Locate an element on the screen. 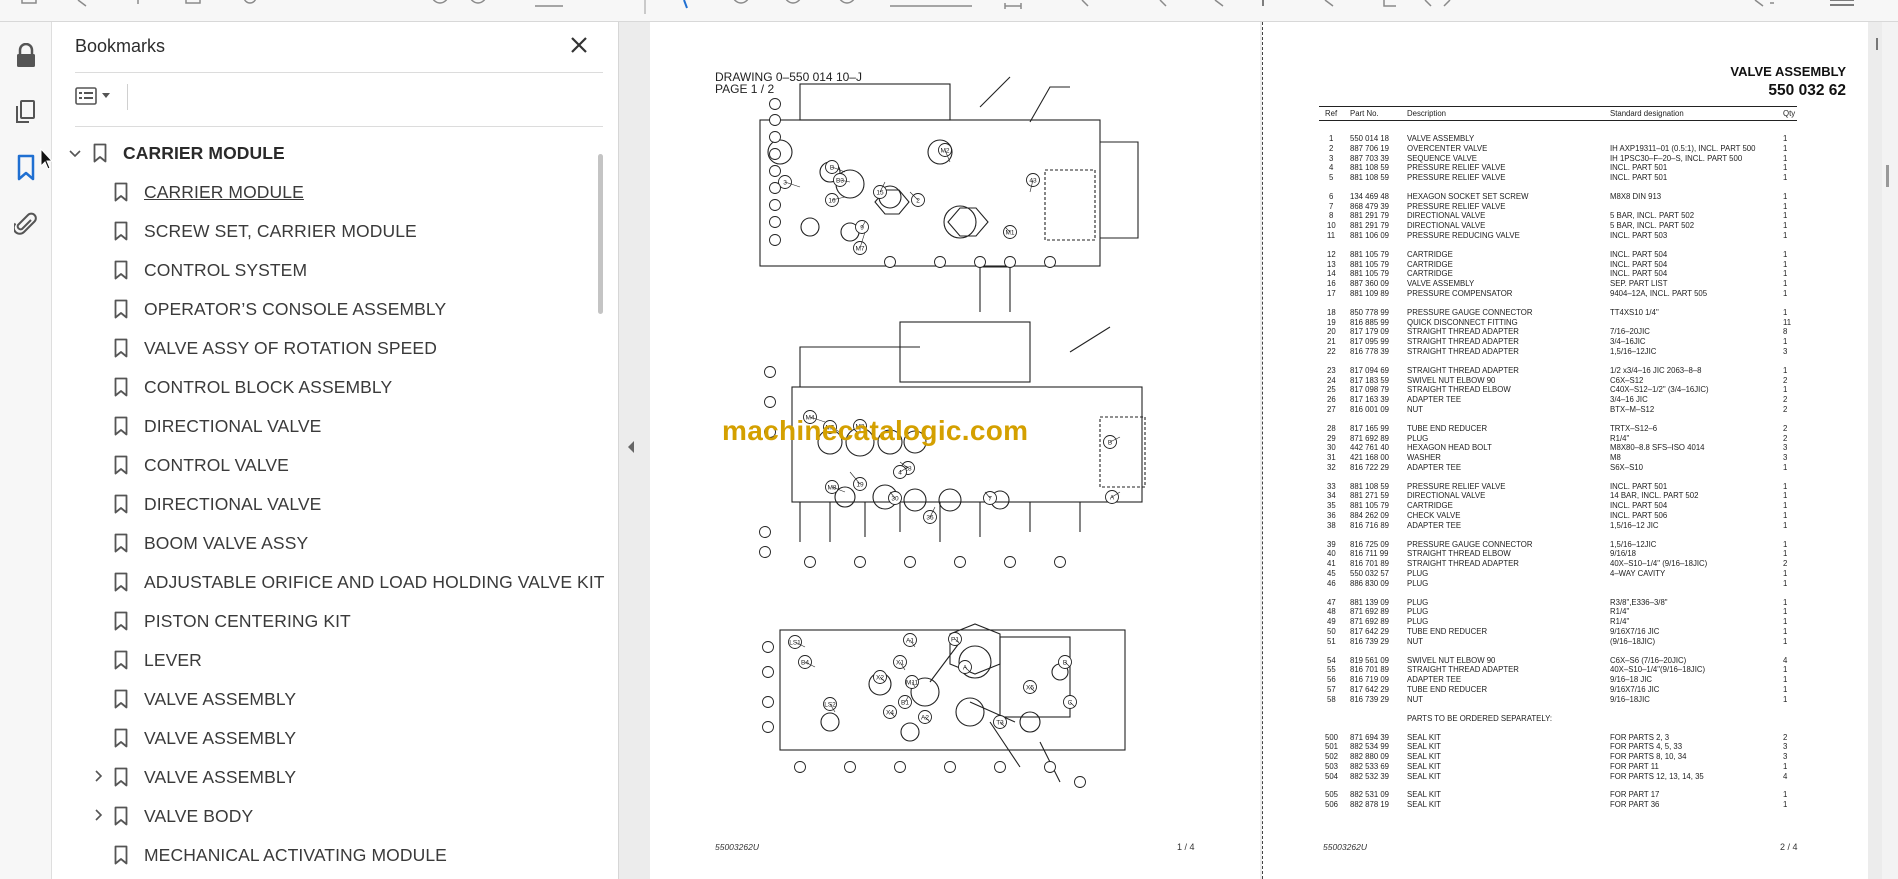  bookmark-label: VALVE ASSEMBLY is located at coordinates (220, 698).